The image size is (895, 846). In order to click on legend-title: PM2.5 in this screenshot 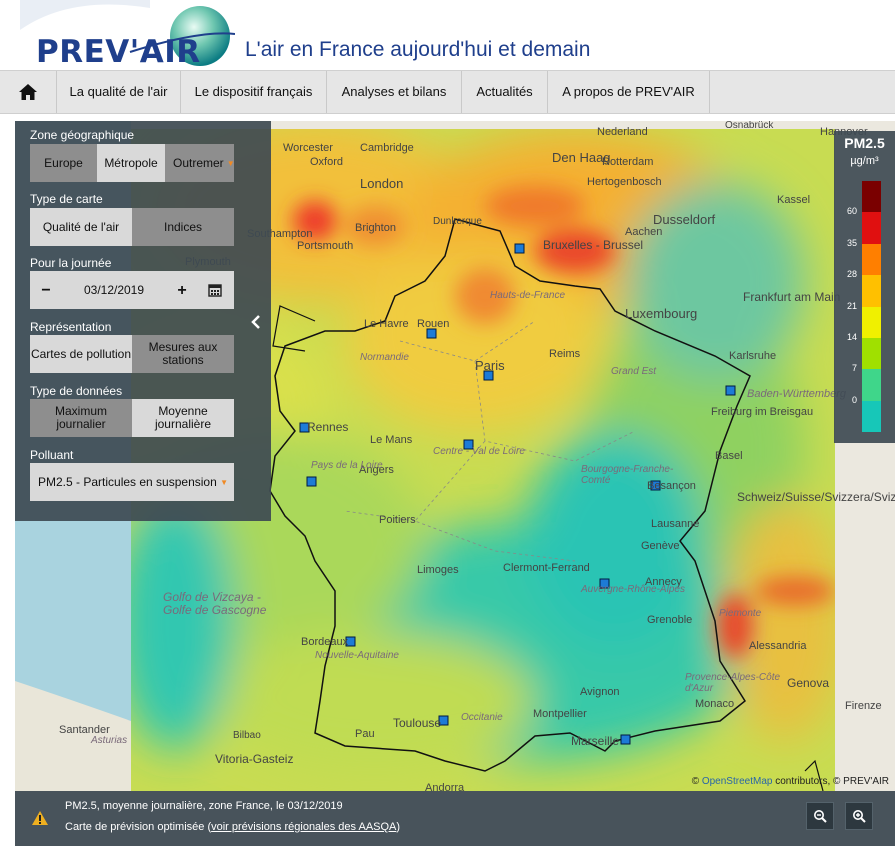, I will do `click(864, 143)`.